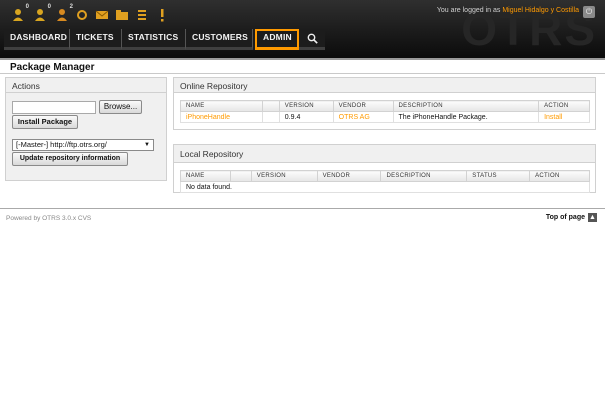  Describe the element at coordinates (154, 39) in the screenshot. I see `tab-statistics: STATISTICS` at that location.